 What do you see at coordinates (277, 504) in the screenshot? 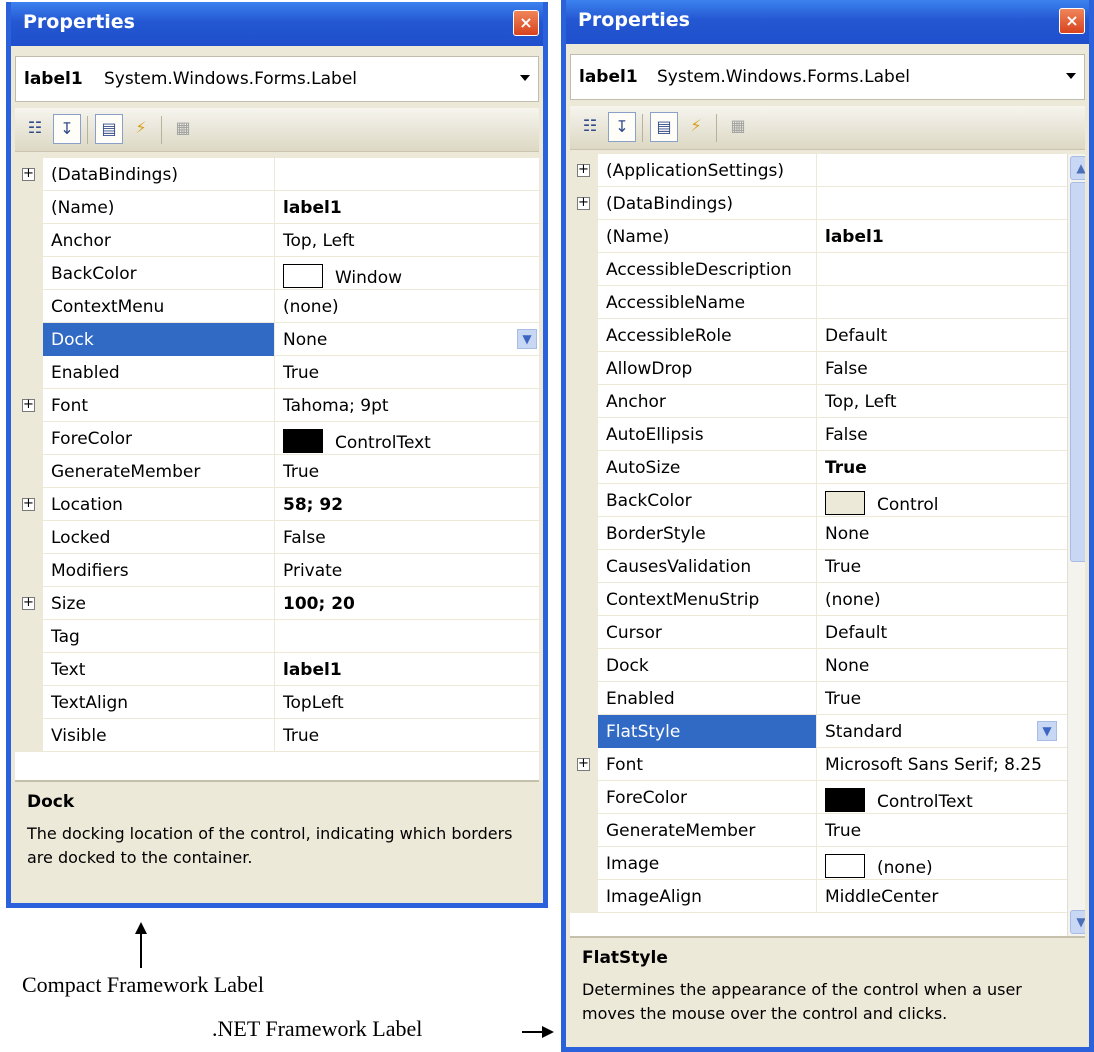
I see `property-row: + Location 58; 92` at bounding box center [277, 504].